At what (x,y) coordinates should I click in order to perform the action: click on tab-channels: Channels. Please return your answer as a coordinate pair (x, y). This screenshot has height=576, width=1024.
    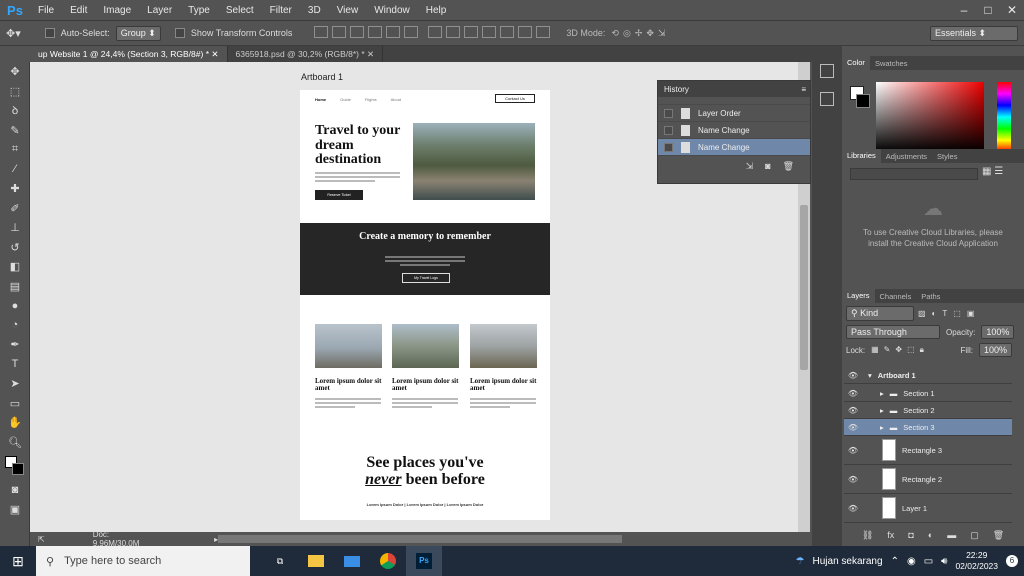
    Looking at the image, I should click on (896, 296).